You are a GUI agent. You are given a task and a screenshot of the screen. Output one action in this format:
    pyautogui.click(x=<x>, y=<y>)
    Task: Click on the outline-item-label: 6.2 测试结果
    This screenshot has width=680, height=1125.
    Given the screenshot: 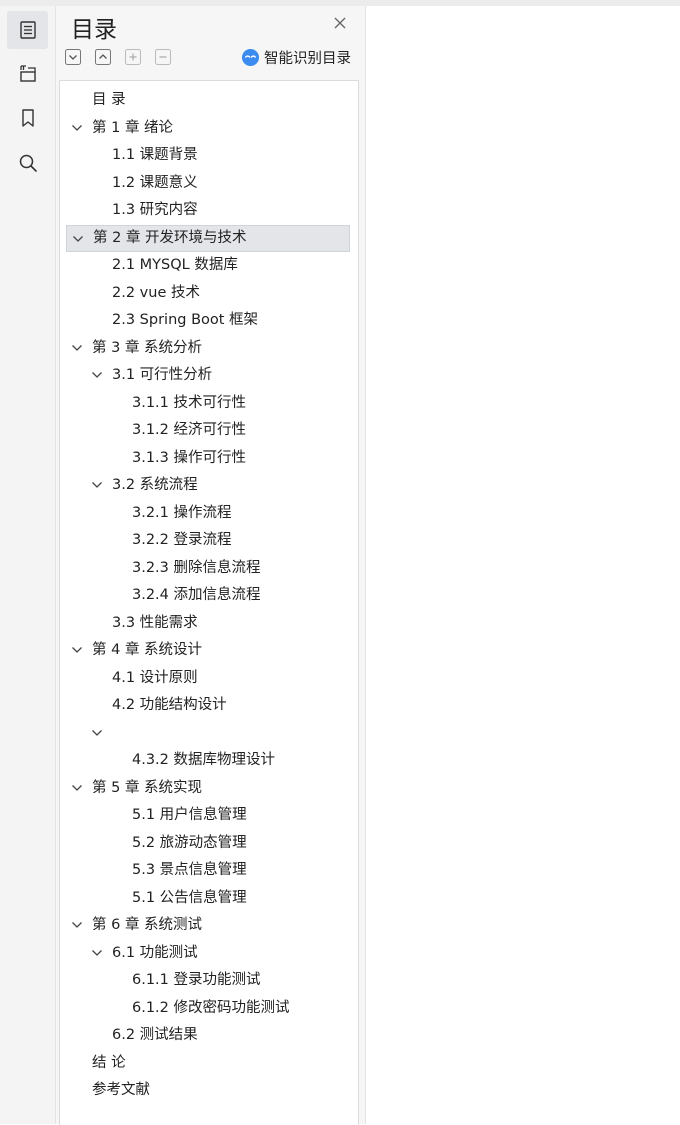 What is the action you would take?
    pyautogui.click(x=155, y=1035)
    